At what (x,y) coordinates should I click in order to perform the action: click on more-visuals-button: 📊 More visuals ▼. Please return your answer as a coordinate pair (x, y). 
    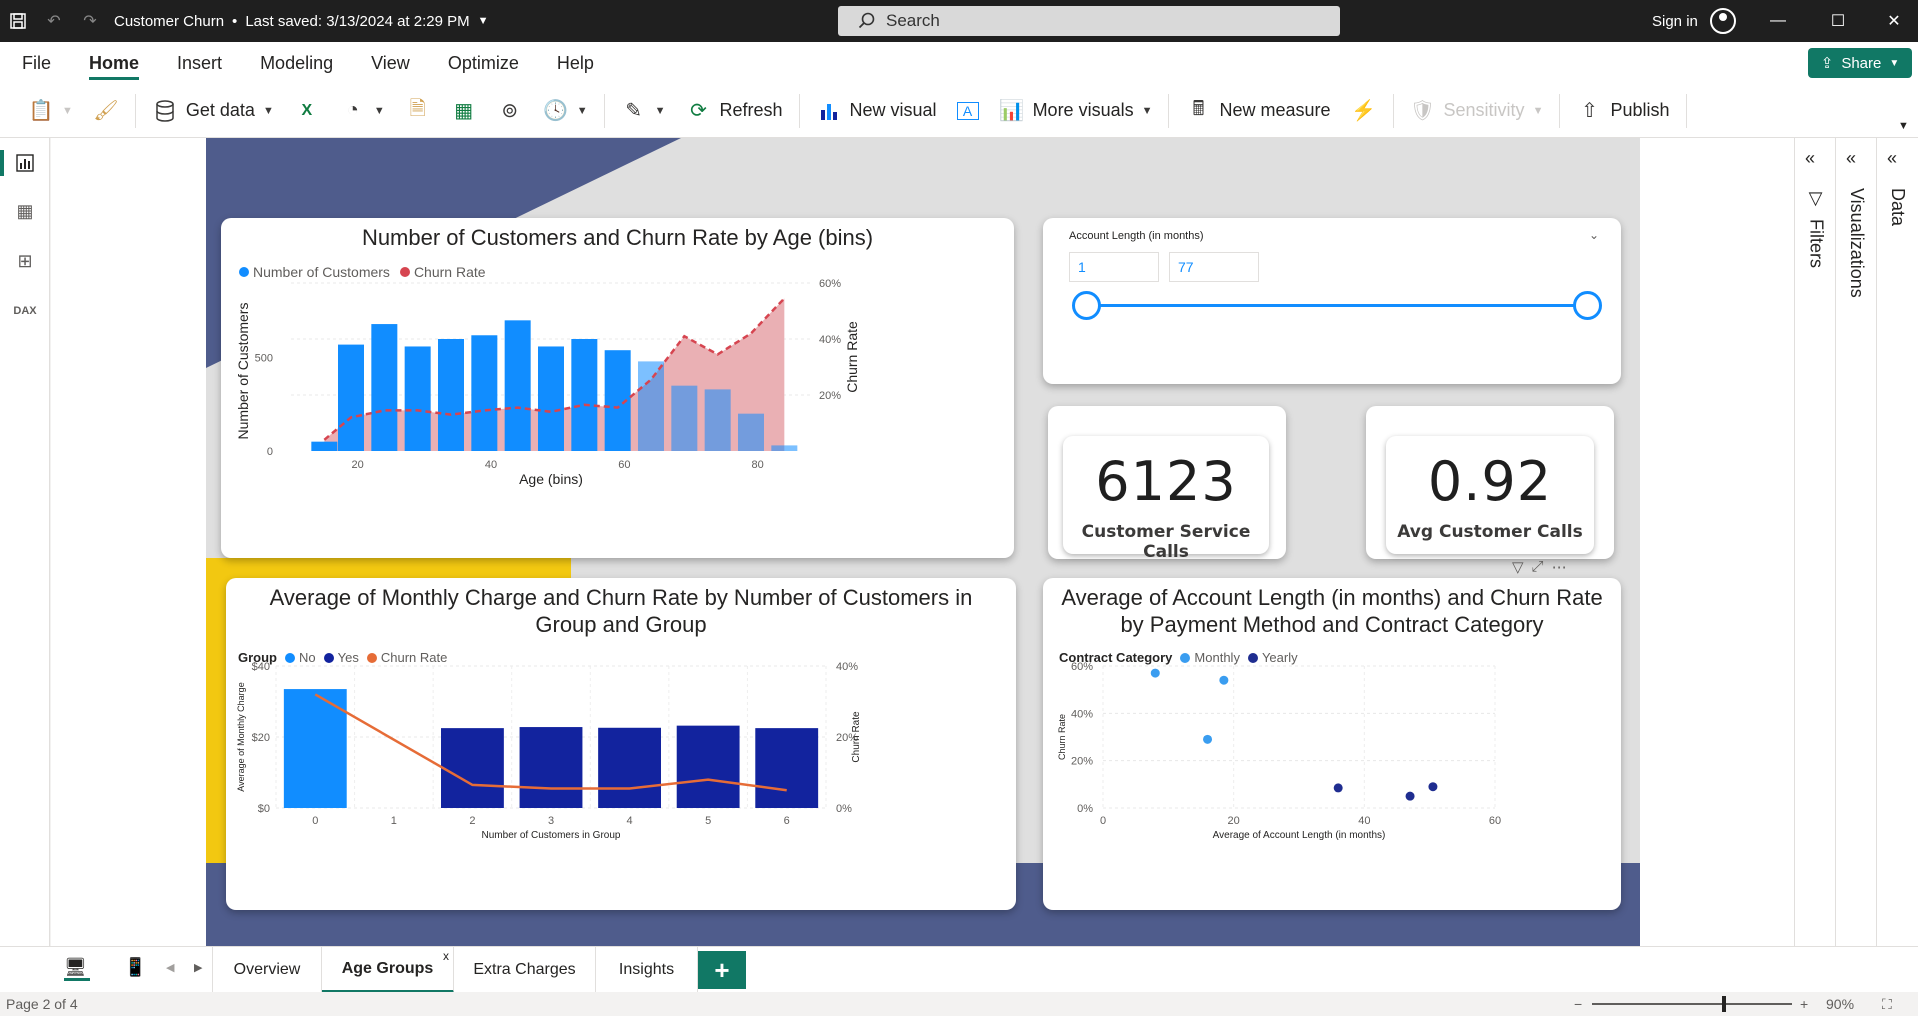
    Looking at the image, I should click on (1076, 111).